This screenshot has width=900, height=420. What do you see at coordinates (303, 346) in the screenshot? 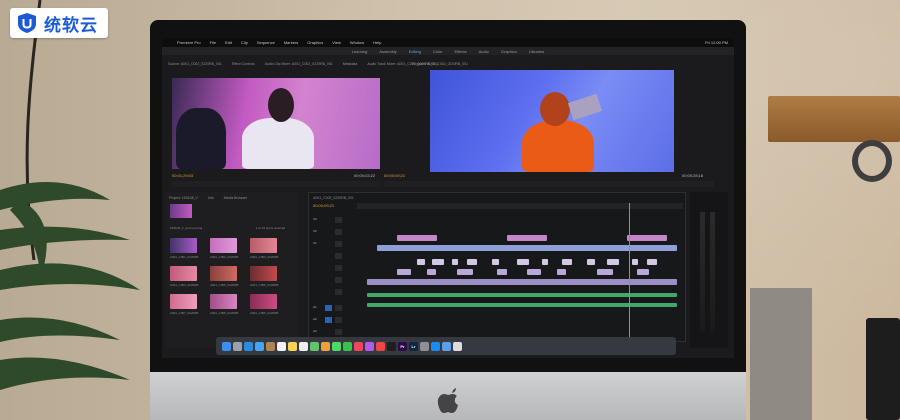
I see `reminders-icon` at bounding box center [303, 346].